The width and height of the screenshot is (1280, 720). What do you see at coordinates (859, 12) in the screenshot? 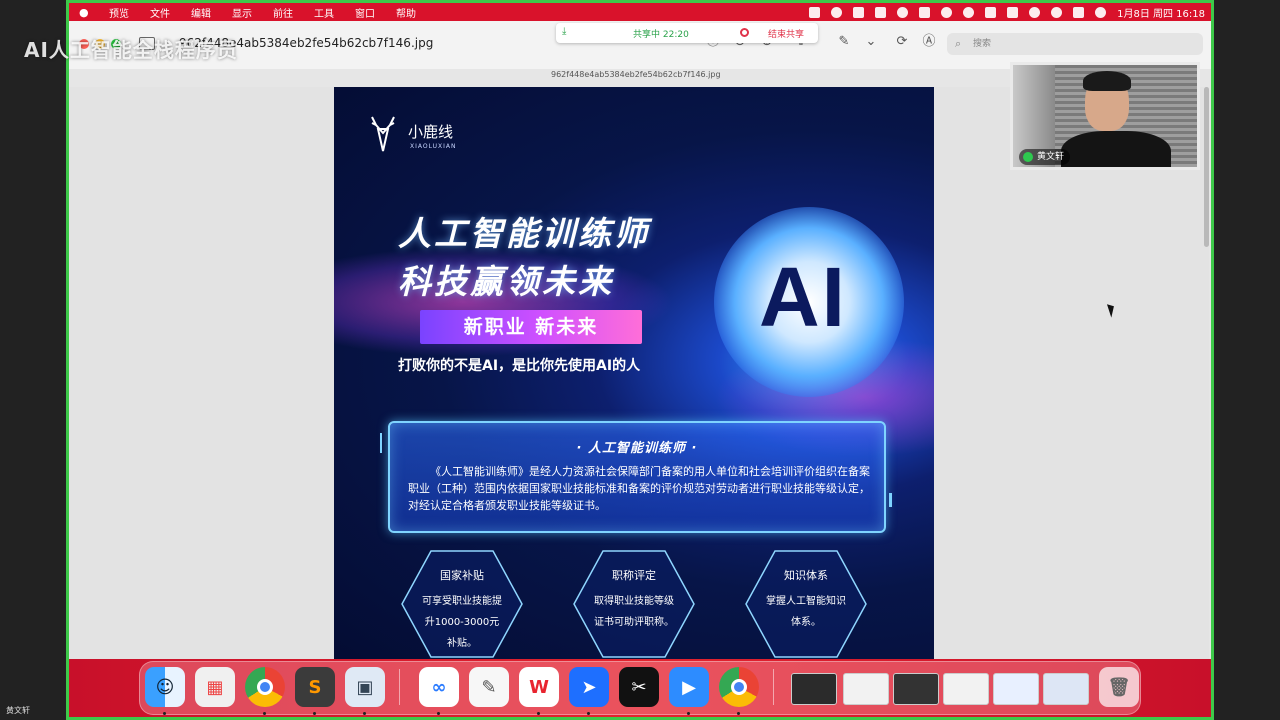
I see `feishu-status-icon` at bounding box center [859, 12].